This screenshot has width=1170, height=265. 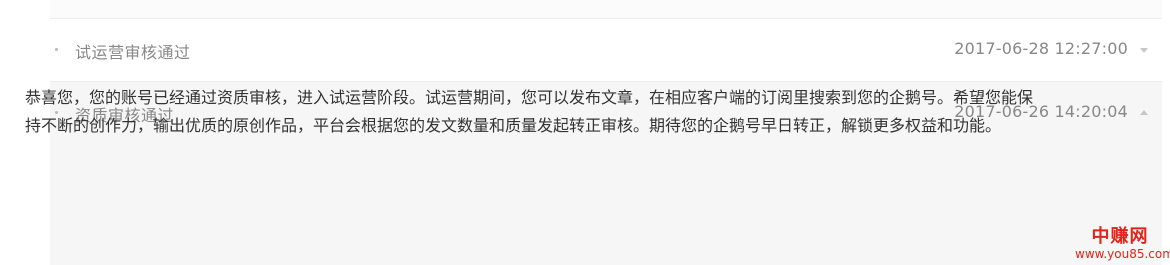 I want to click on watermark-name: 中赚网, so click(x=1120, y=236).